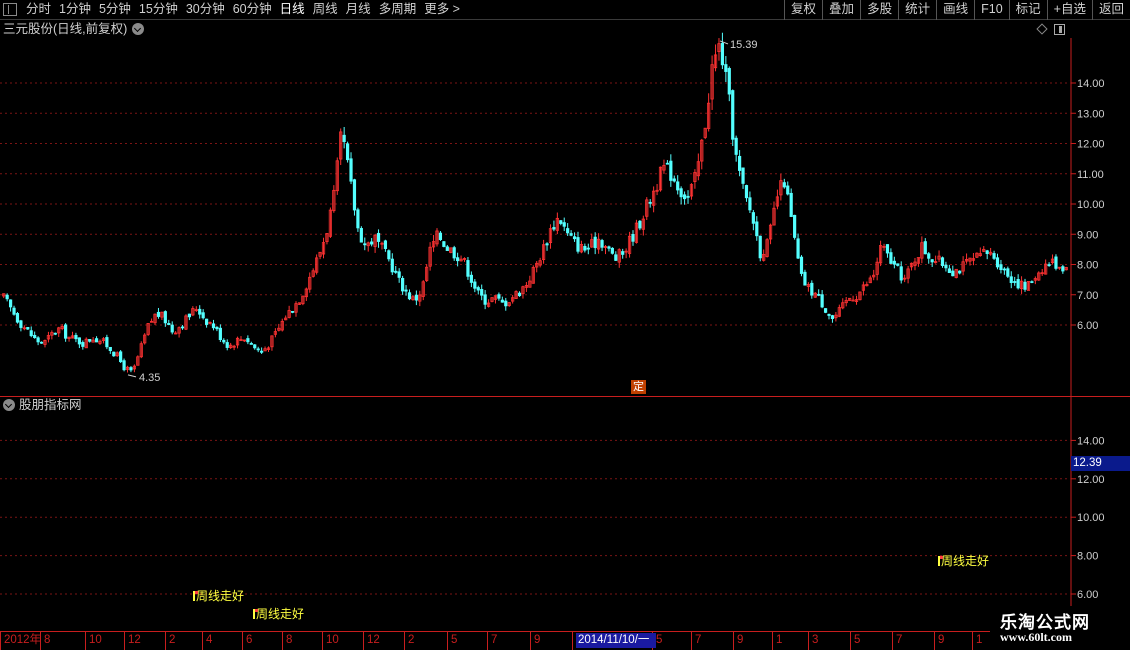  I want to click on indicator-y-tick-label: 12.00, so click(1091, 480).